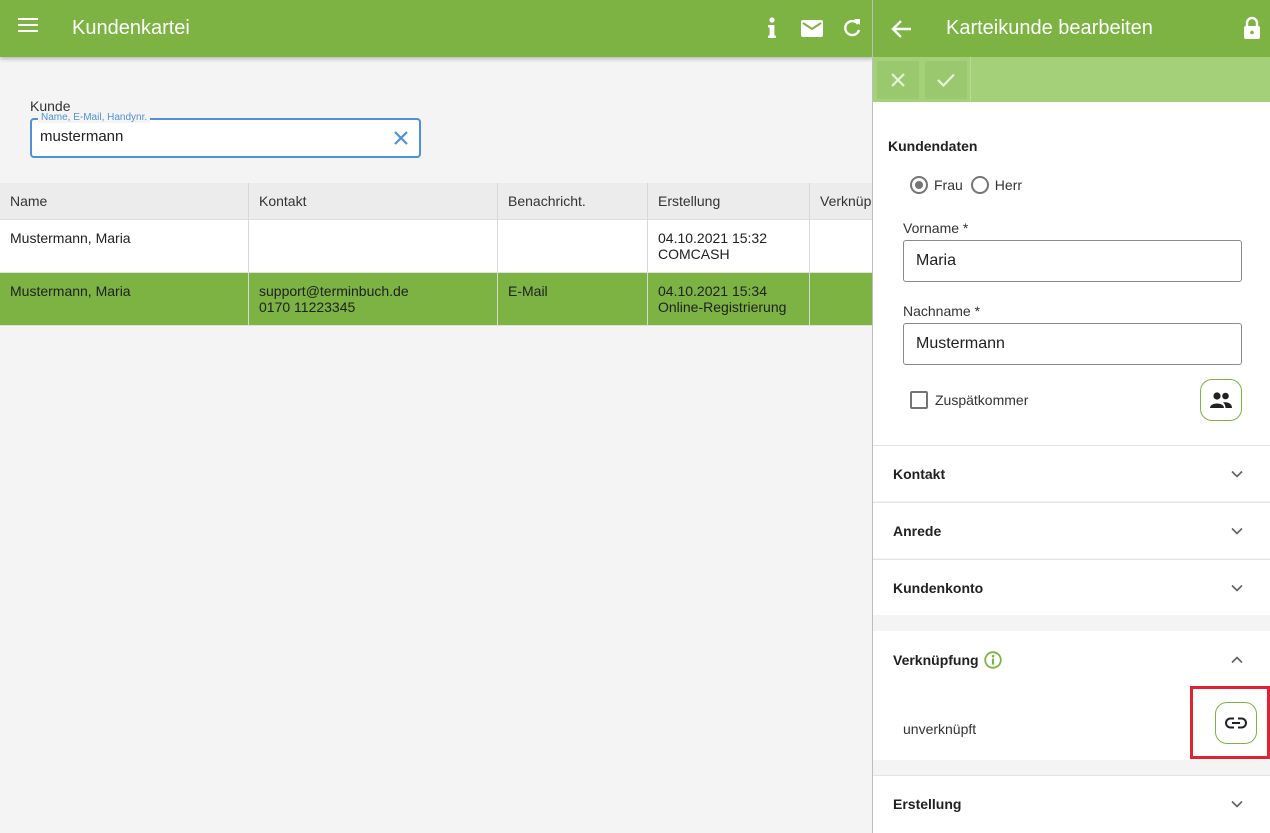 The image size is (1270, 833). What do you see at coordinates (852, 28) in the screenshot?
I see `refresh-icon` at bounding box center [852, 28].